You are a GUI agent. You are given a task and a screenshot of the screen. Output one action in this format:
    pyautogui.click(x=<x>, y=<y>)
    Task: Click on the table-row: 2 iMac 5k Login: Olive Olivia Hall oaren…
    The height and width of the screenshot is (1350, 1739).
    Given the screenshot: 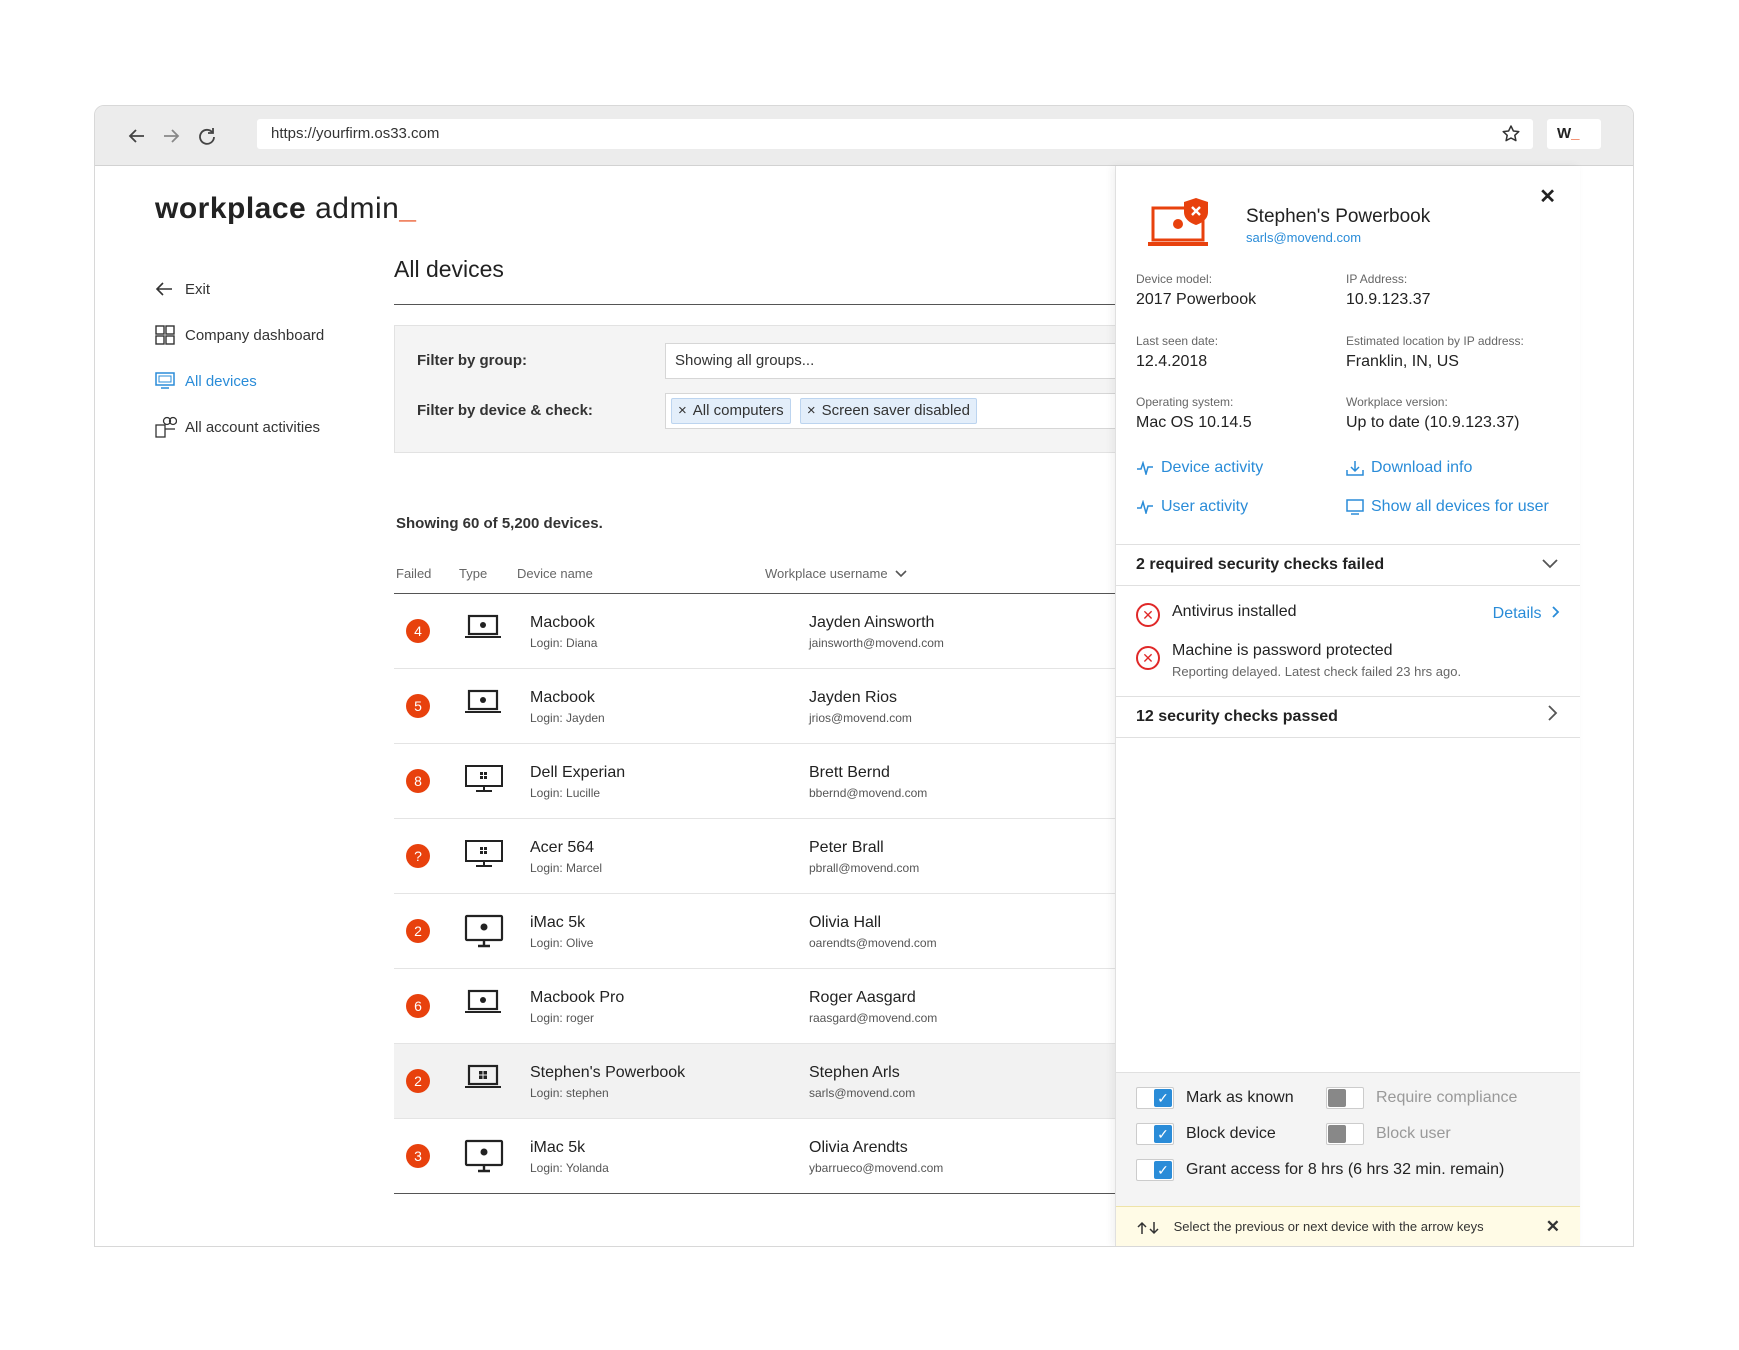 What is the action you would take?
    pyautogui.click(x=764, y=931)
    